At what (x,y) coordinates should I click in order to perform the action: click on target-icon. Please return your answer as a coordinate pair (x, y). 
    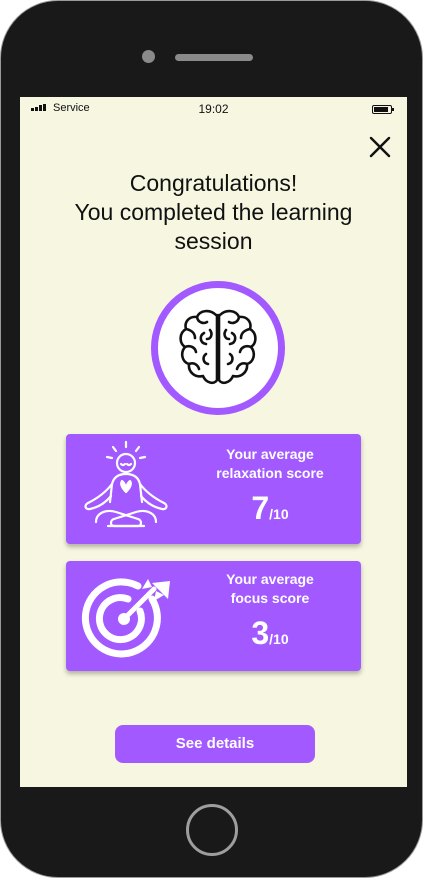
    Looking at the image, I should click on (125, 618).